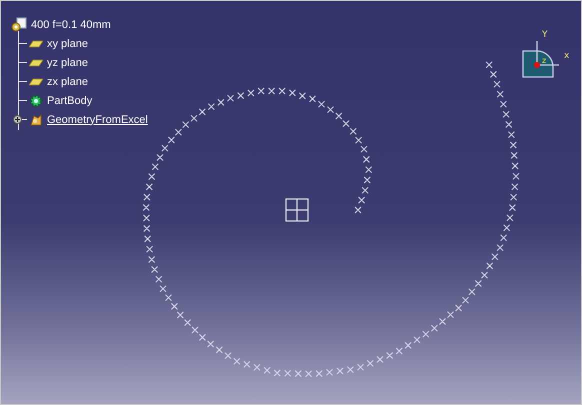 The width and height of the screenshot is (582, 405). What do you see at coordinates (541, 59) in the screenshot?
I see `compass-drawing` at bounding box center [541, 59].